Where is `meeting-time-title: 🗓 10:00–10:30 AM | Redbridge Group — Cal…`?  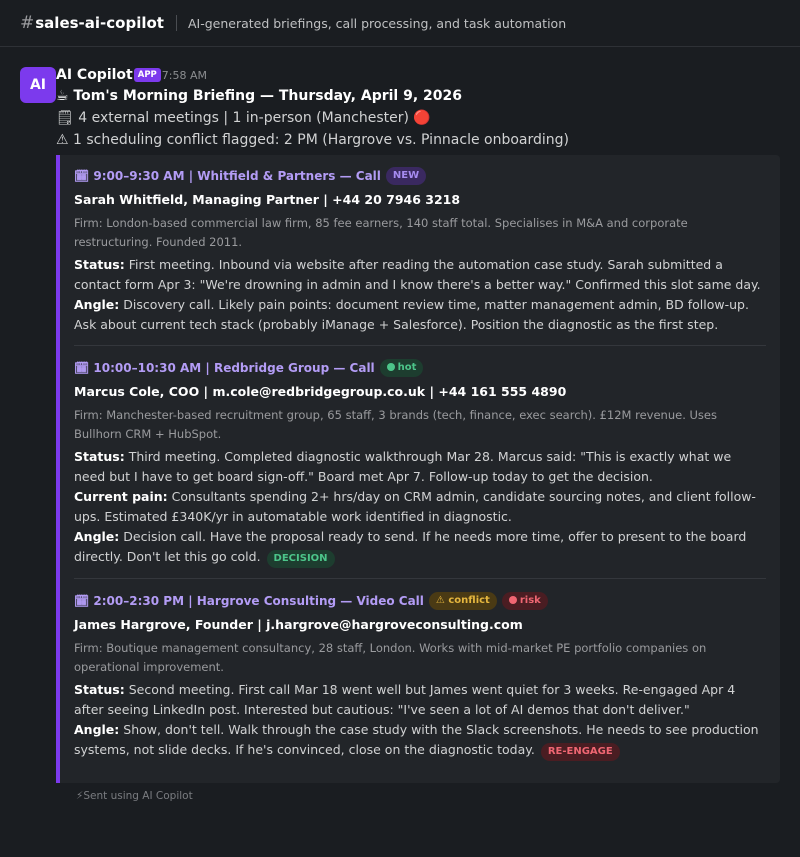 meeting-time-title: 🗓 10:00–10:30 AM | Redbridge Group — Cal… is located at coordinates (224, 368).